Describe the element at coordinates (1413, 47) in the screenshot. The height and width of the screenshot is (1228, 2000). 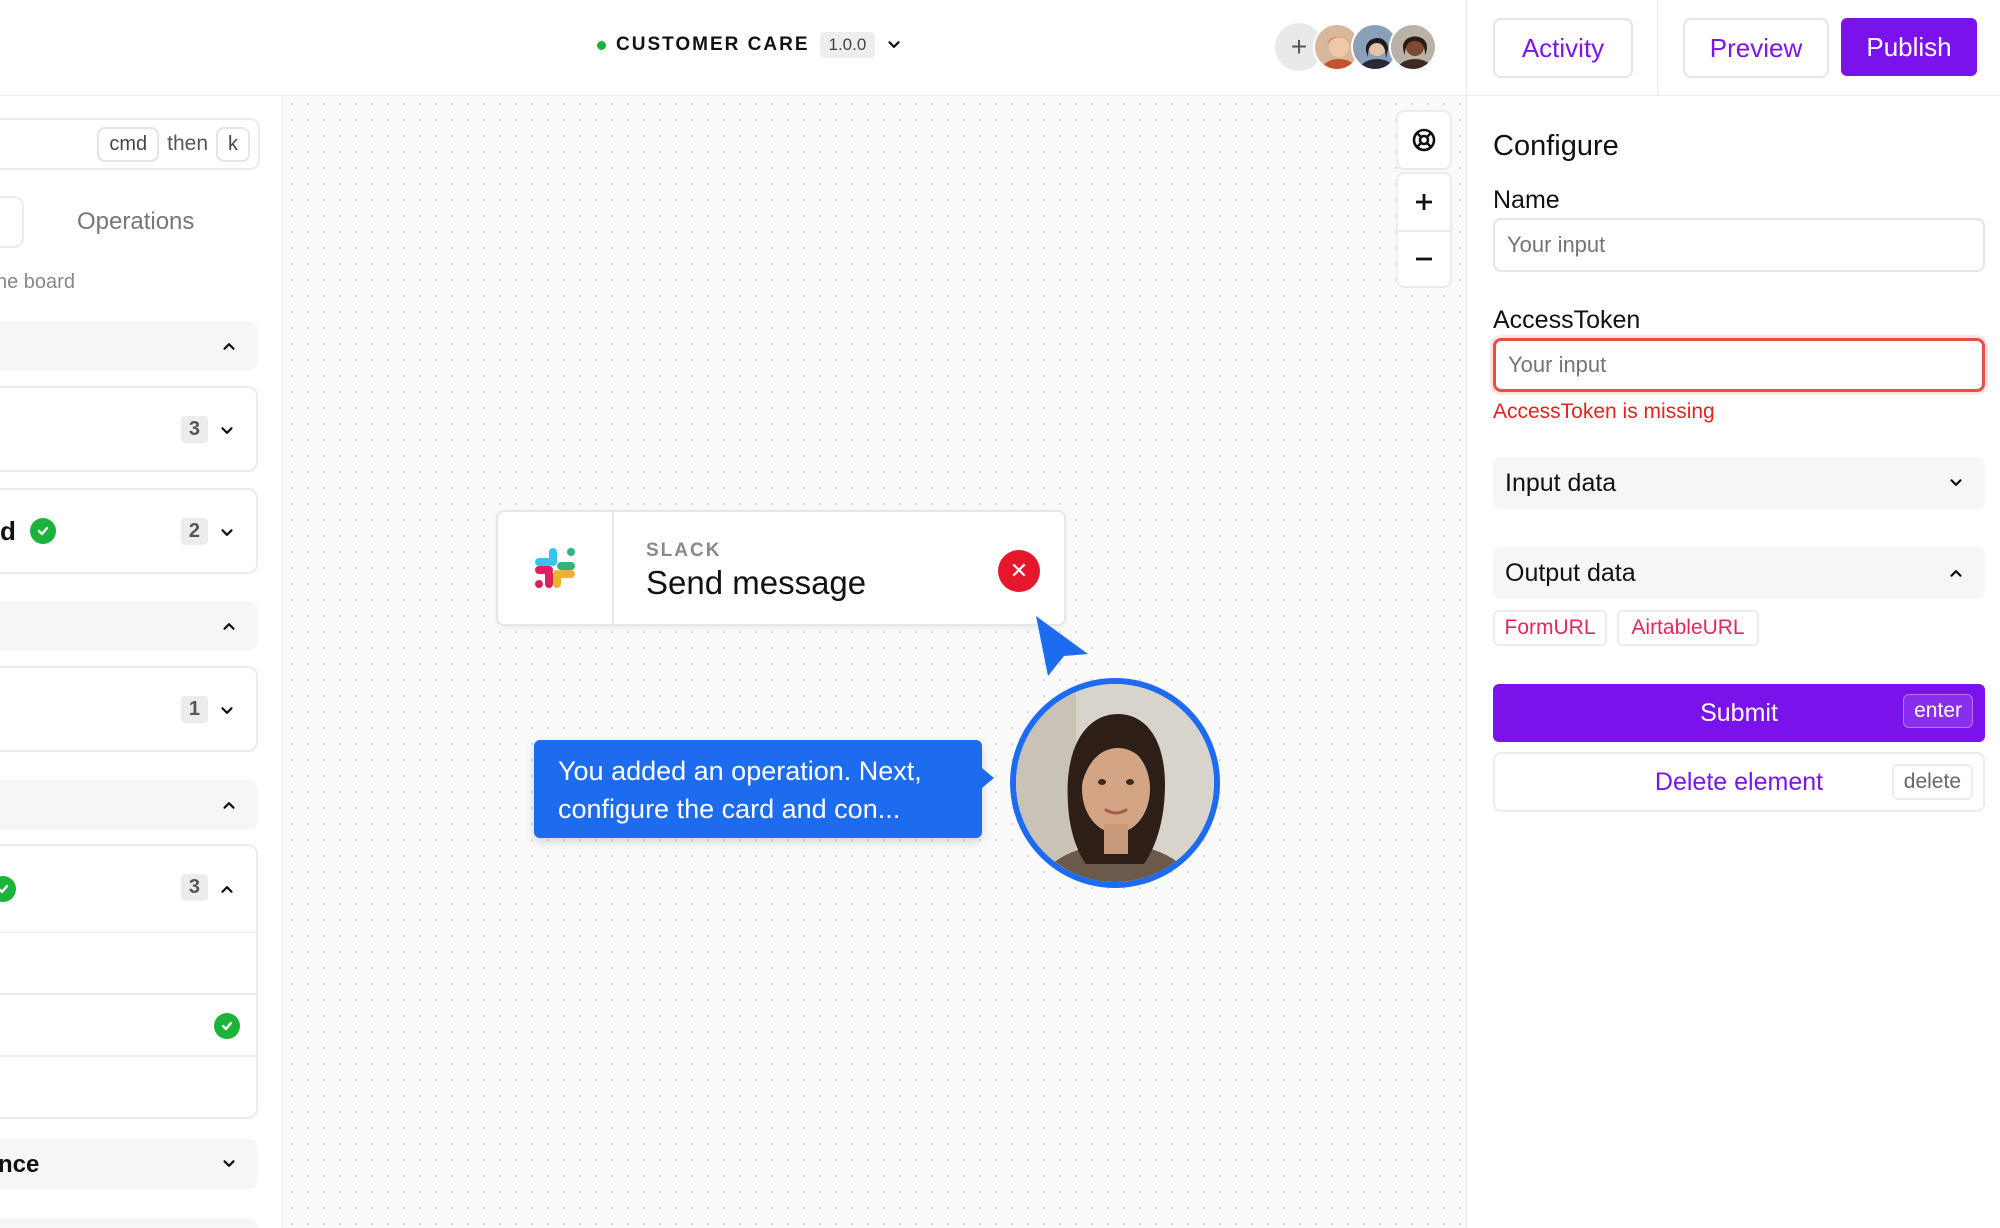
I see `avatar` at that location.